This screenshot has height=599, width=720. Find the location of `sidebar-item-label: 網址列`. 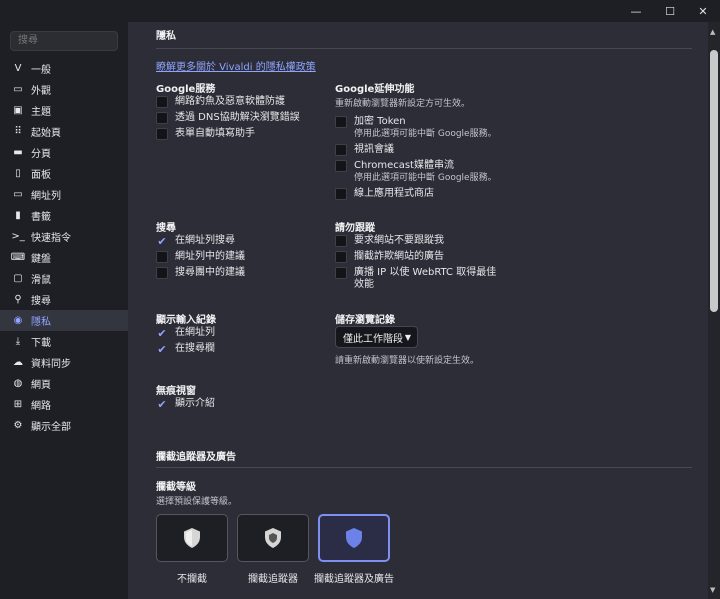

sidebar-item-label: 網址列 is located at coordinates (46, 196).